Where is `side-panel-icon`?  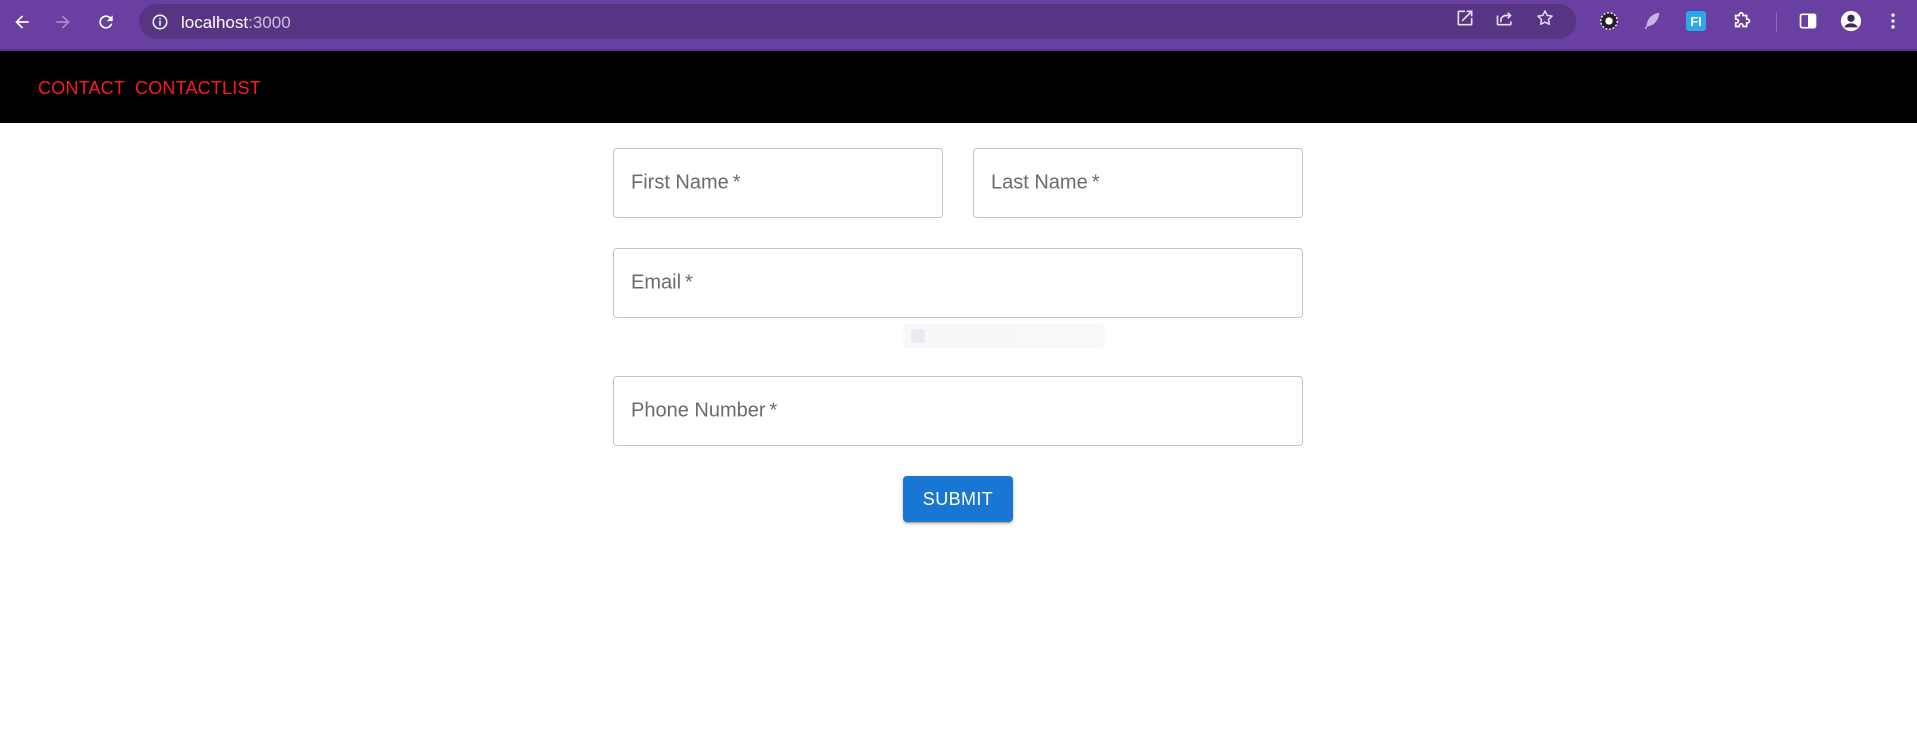 side-panel-icon is located at coordinates (1808, 21).